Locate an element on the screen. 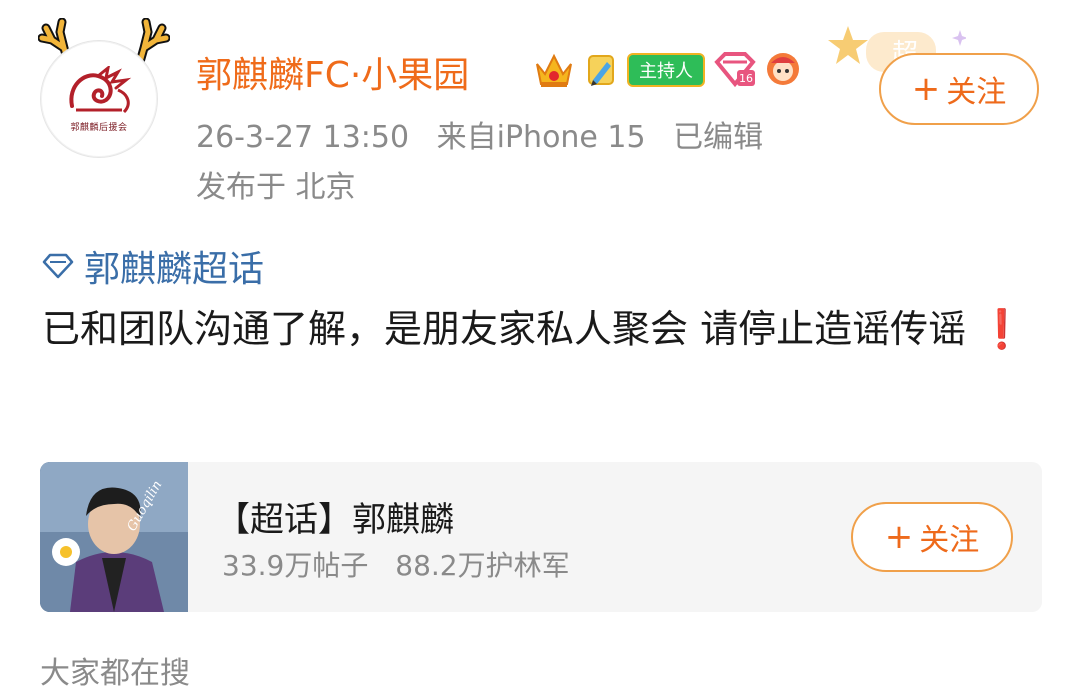 The height and width of the screenshot is (692, 1080). exclamation-emoji-icon: ❗ is located at coordinates (1002, 329).